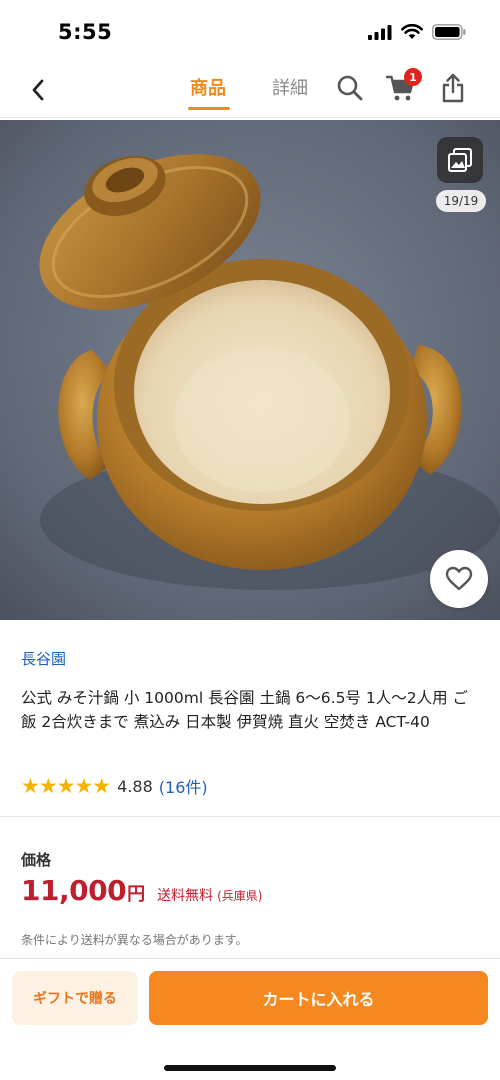 The image size is (500, 1080). What do you see at coordinates (449, 32) in the screenshot?
I see `battery-icon` at bounding box center [449, 32].